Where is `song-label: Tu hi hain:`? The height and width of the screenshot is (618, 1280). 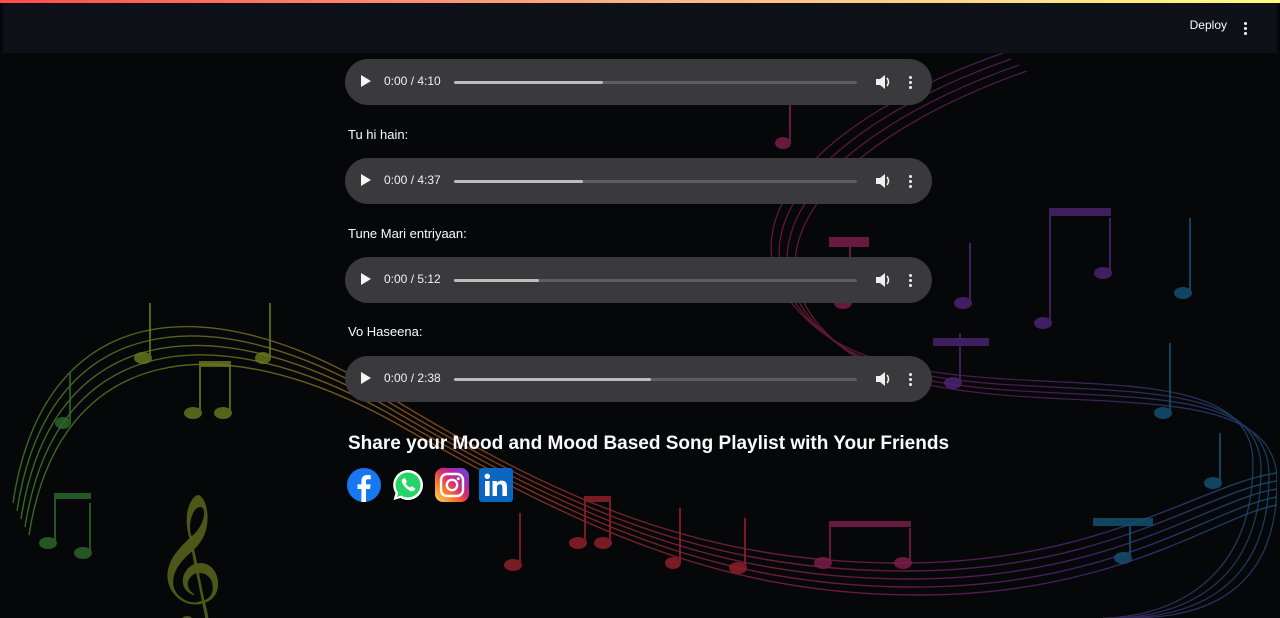 song-label: Tu hi hain: is located at coordinates (378, 134).